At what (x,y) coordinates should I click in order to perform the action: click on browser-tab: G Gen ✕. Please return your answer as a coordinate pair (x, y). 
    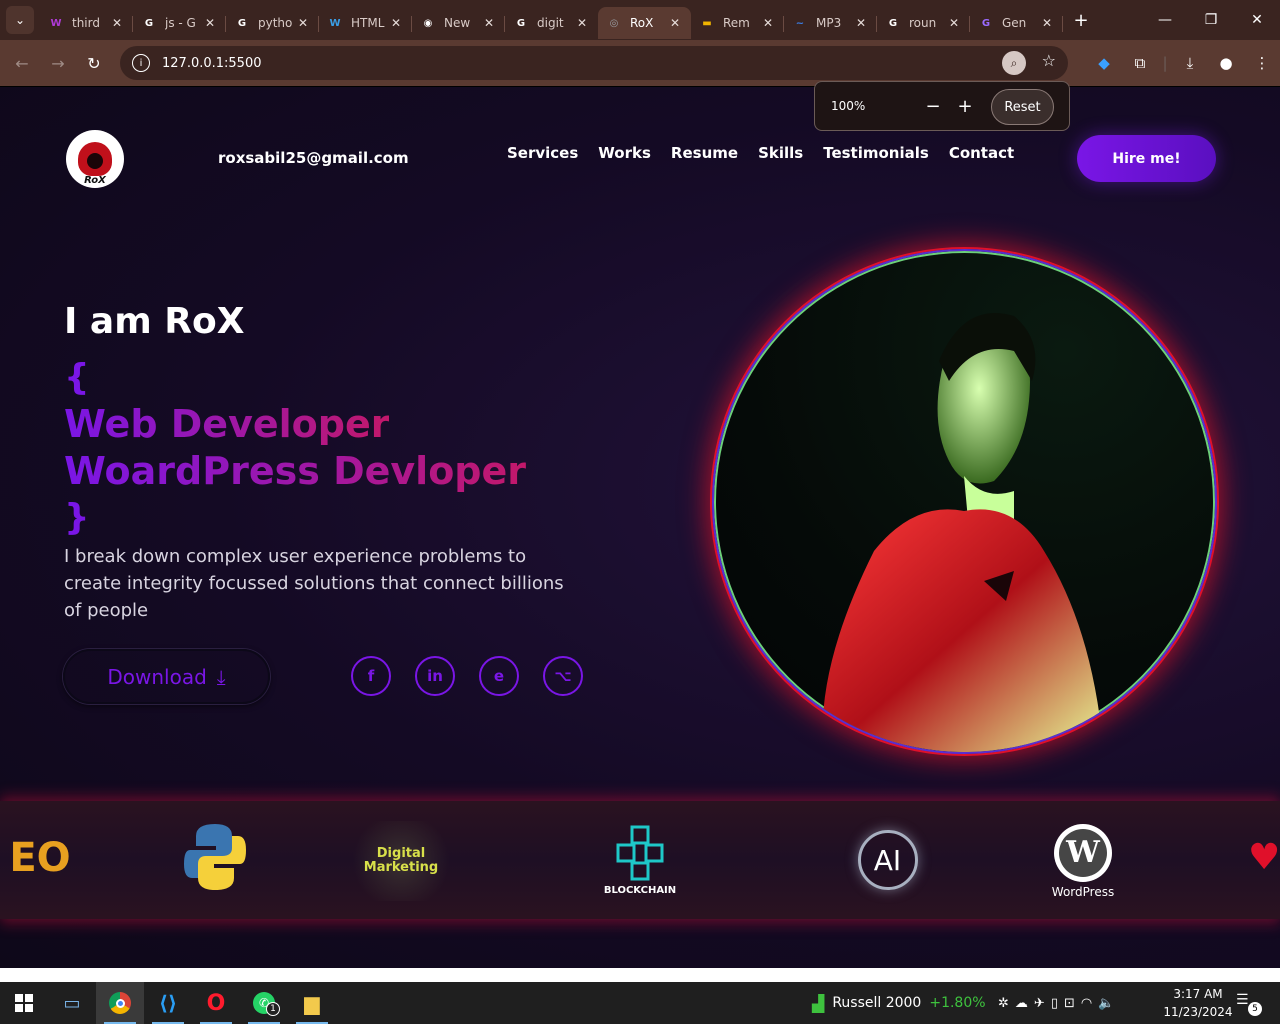
    Looking at the image, I should click on (1016, 23).